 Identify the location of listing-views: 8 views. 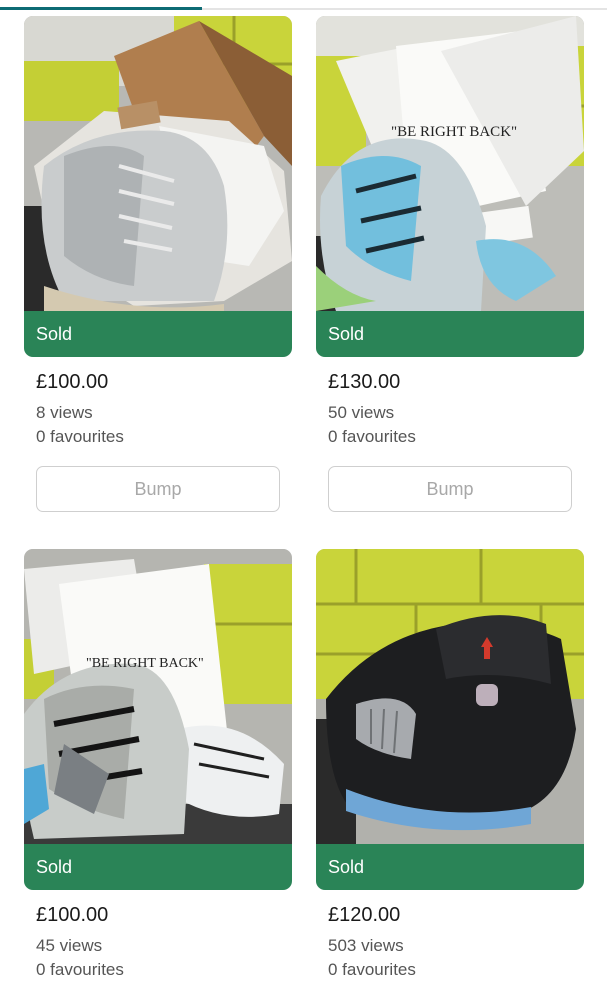
(64, 412).